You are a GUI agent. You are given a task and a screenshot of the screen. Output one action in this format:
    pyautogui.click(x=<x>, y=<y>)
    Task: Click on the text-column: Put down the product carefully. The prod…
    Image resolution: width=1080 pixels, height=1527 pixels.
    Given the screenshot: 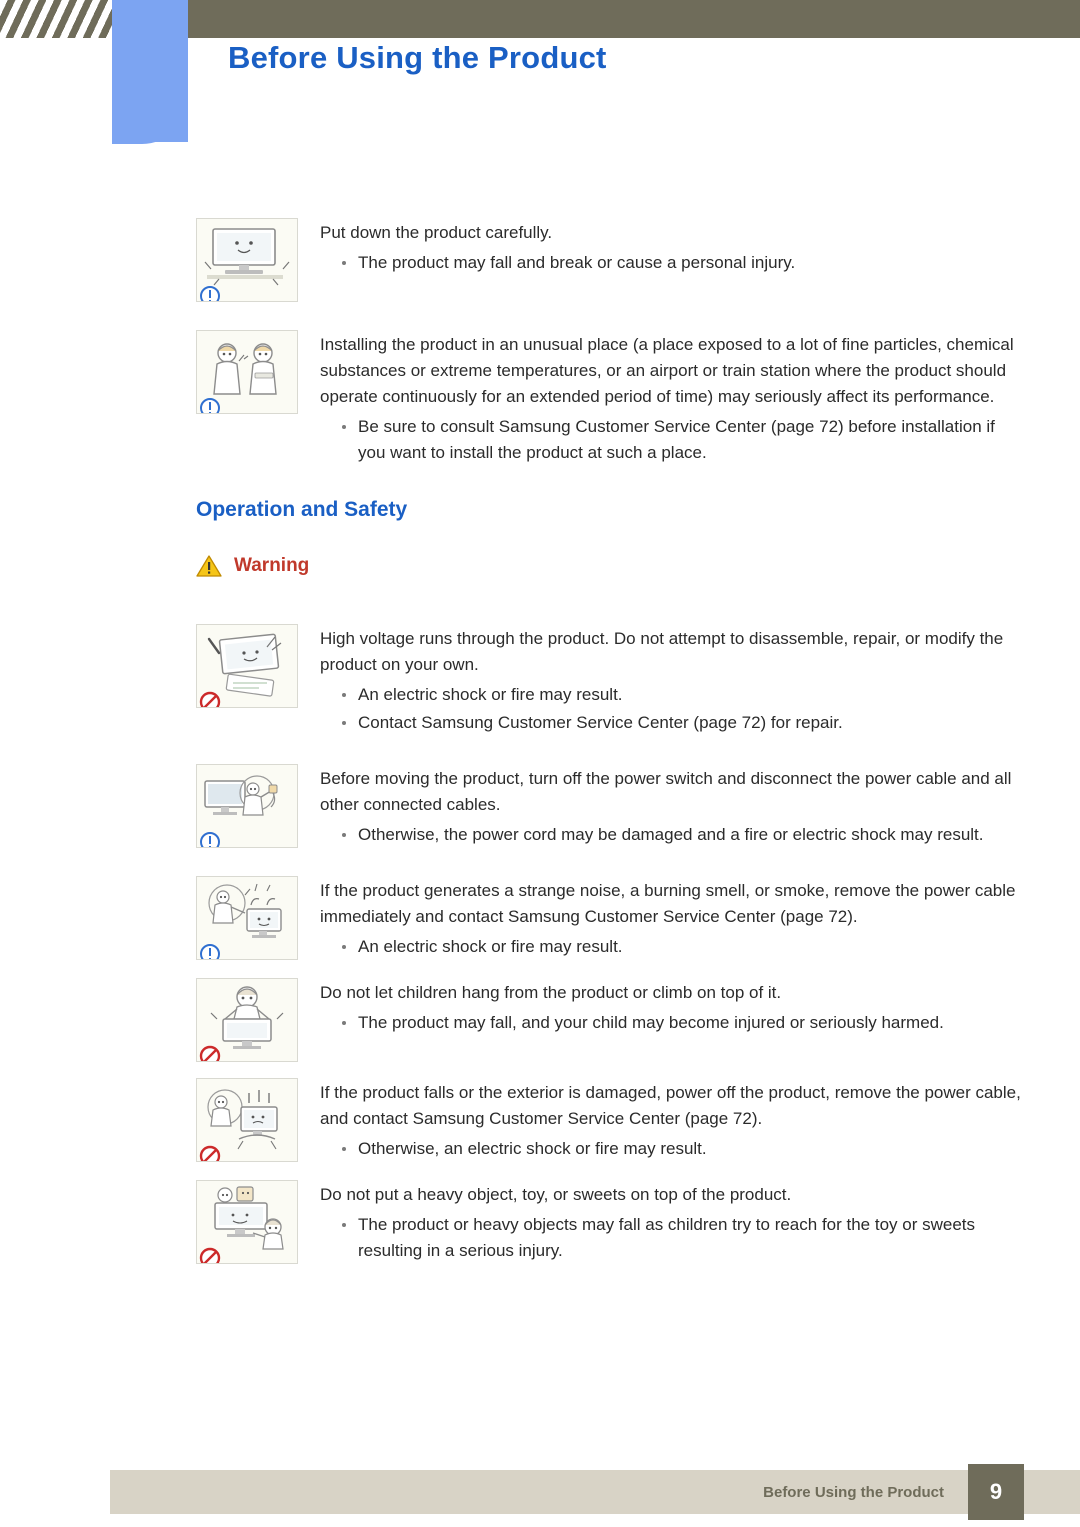 What is the action you would take?
    pyautogui.click(x=672, y=248)
    